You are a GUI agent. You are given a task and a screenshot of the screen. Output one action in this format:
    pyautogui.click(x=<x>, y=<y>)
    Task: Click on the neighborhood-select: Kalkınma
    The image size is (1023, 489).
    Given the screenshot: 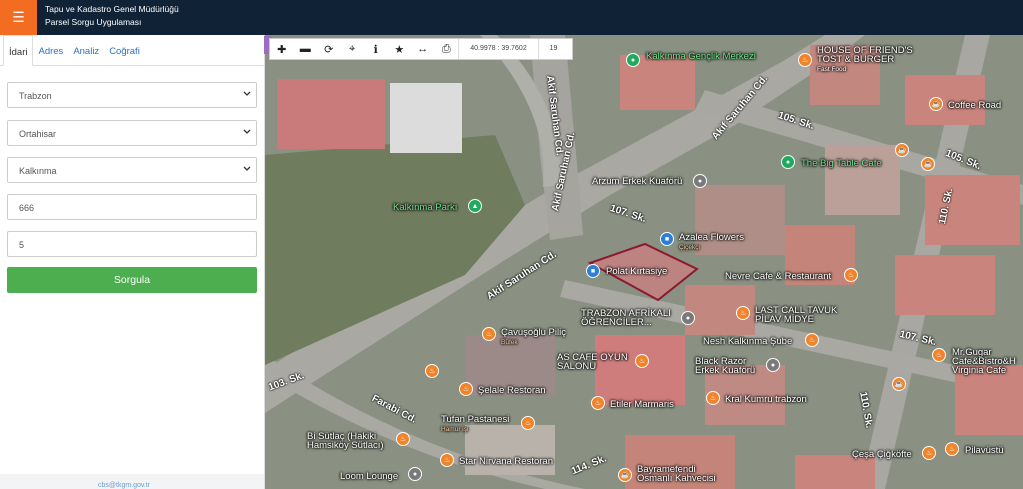 What is the action you would take?
    pyautogui.click(x=132, y=170)
    